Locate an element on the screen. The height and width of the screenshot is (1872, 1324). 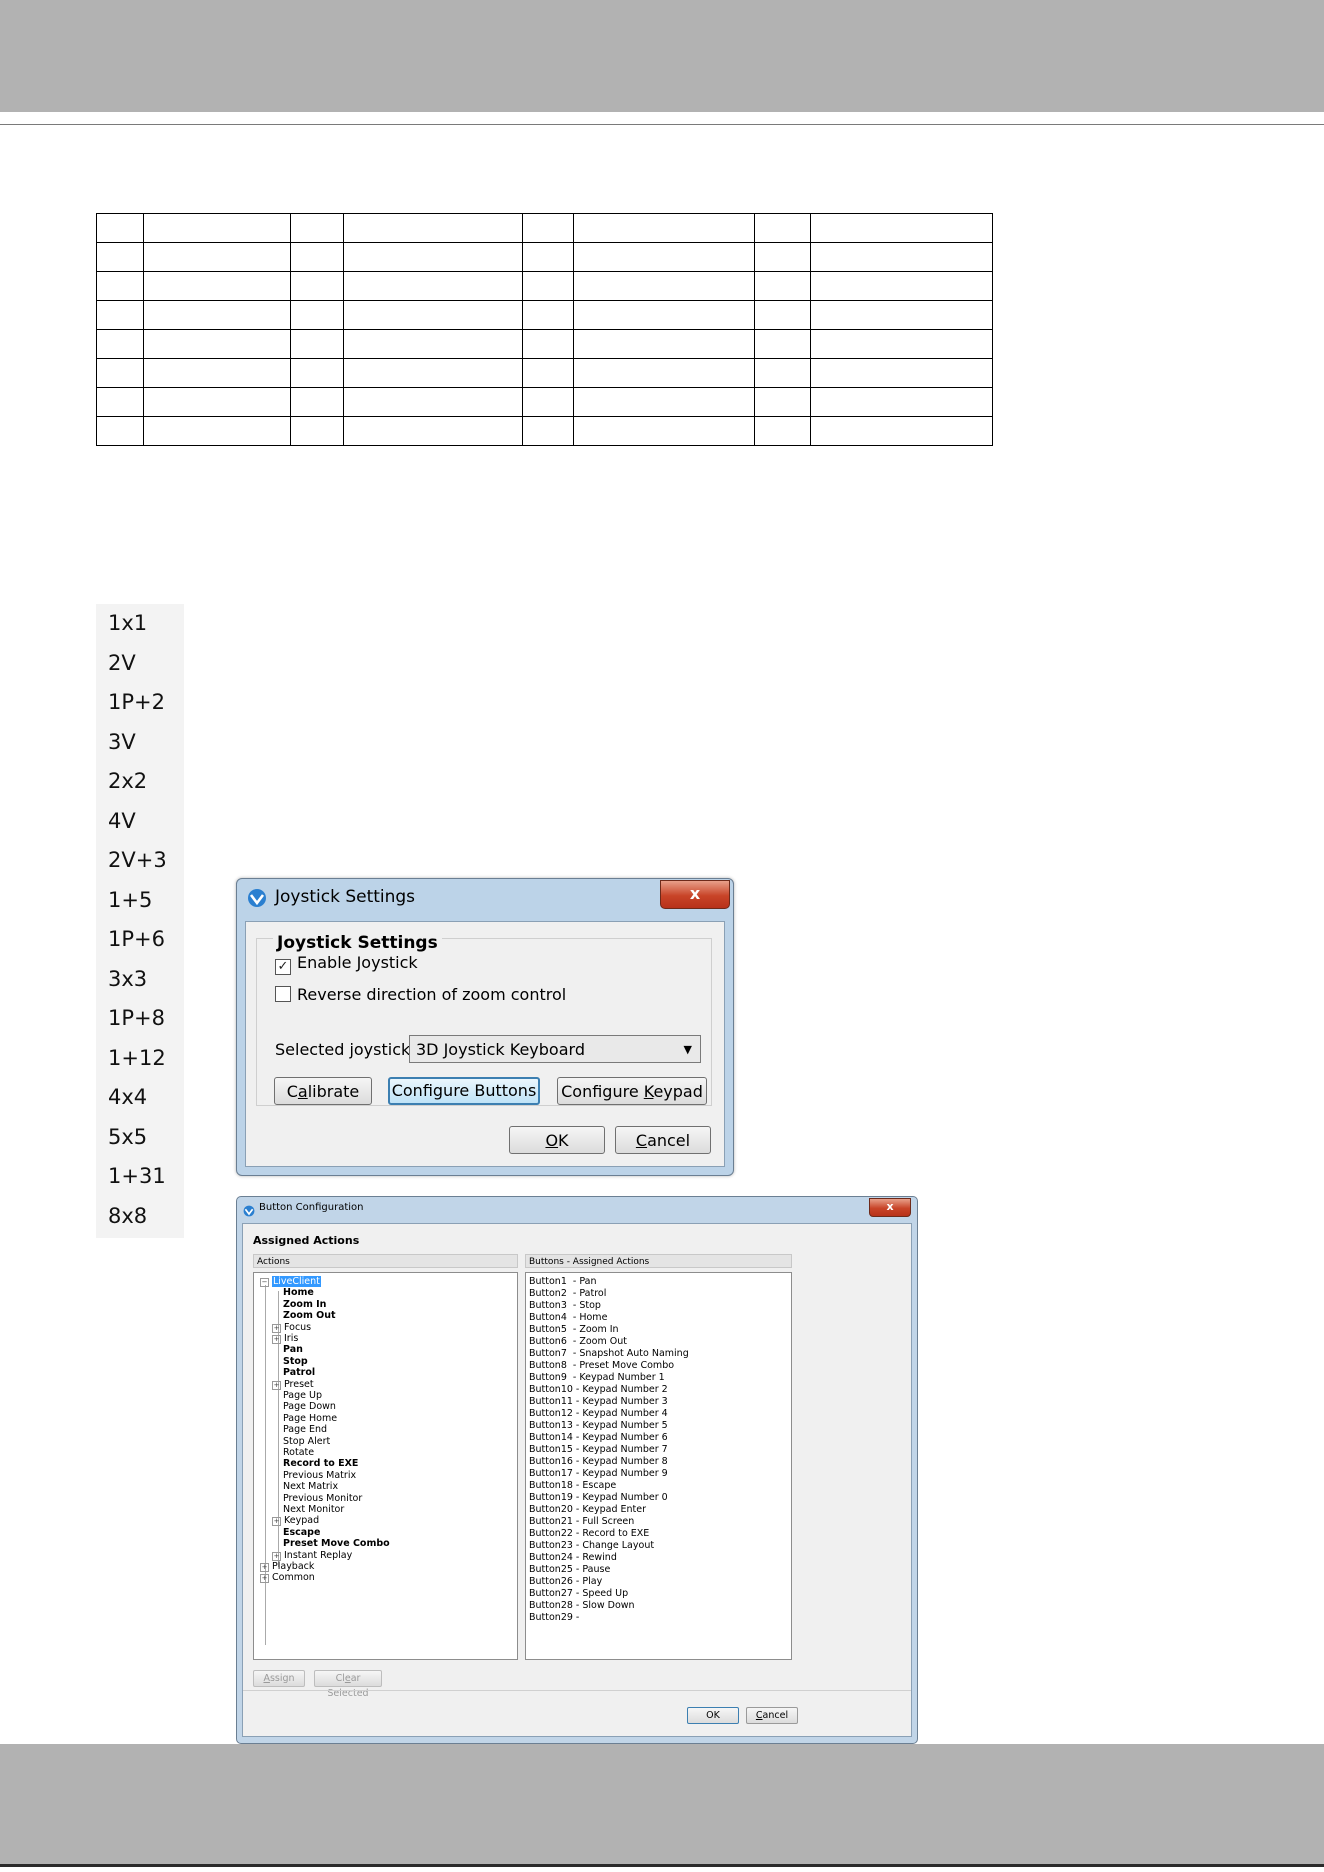
layout-item: 4V is located at coordinates (140, 822).